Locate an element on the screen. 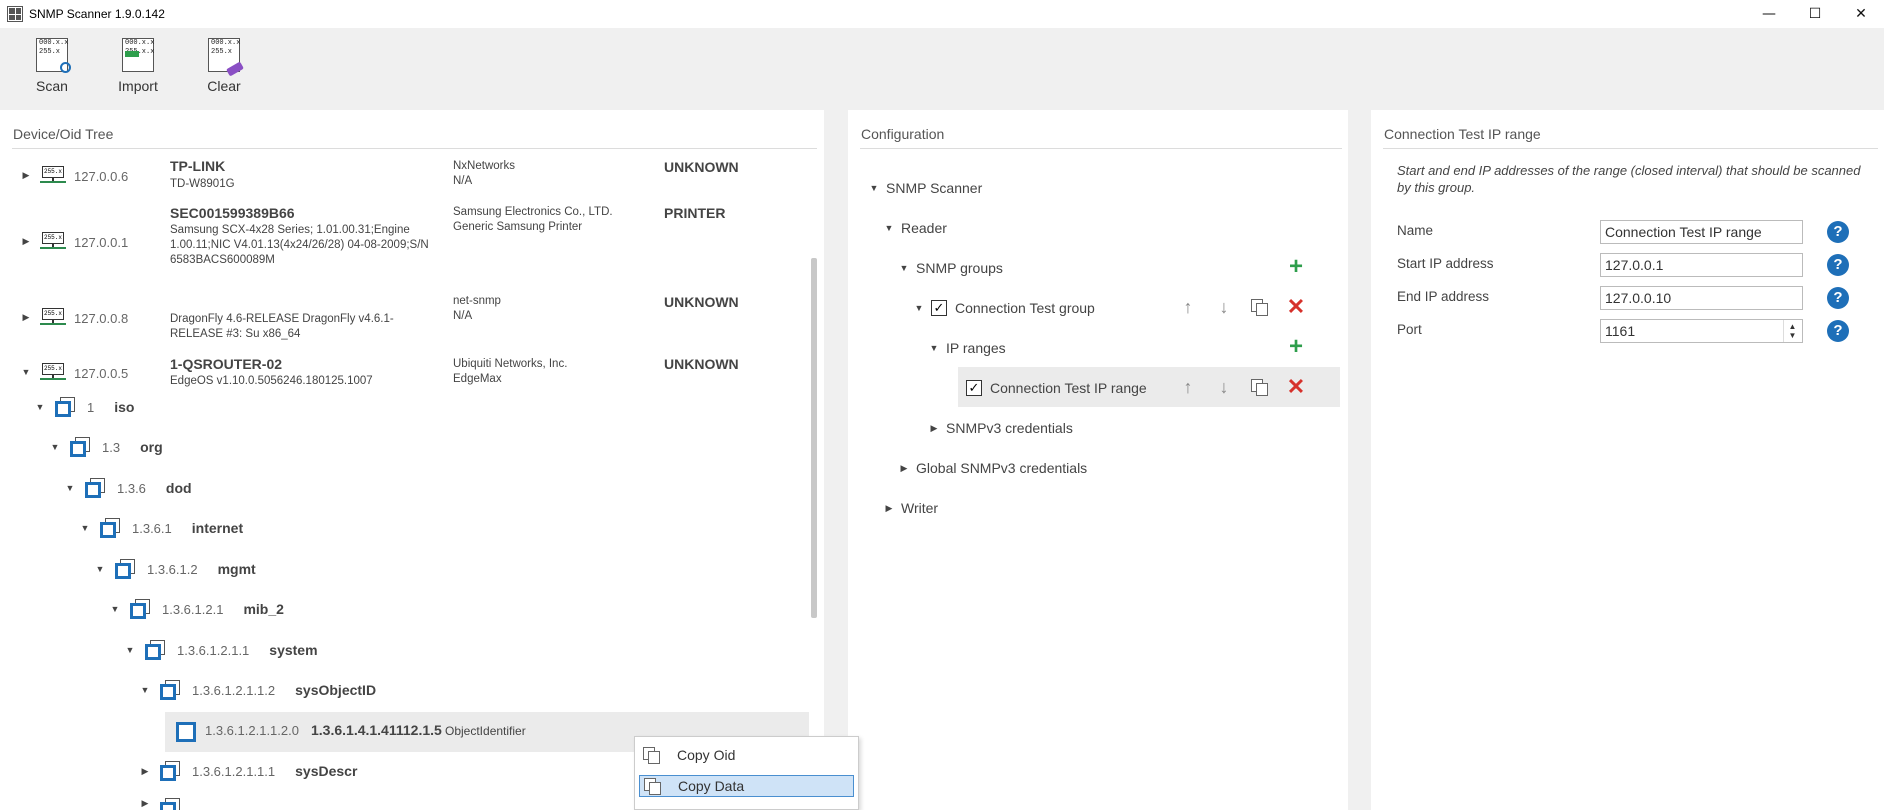 Image resolution: width=1884 pixels, height=810 pixels. oid-node: ▼ 1.3.6.1.2.1.1 system is located at coordinates (220, 650).